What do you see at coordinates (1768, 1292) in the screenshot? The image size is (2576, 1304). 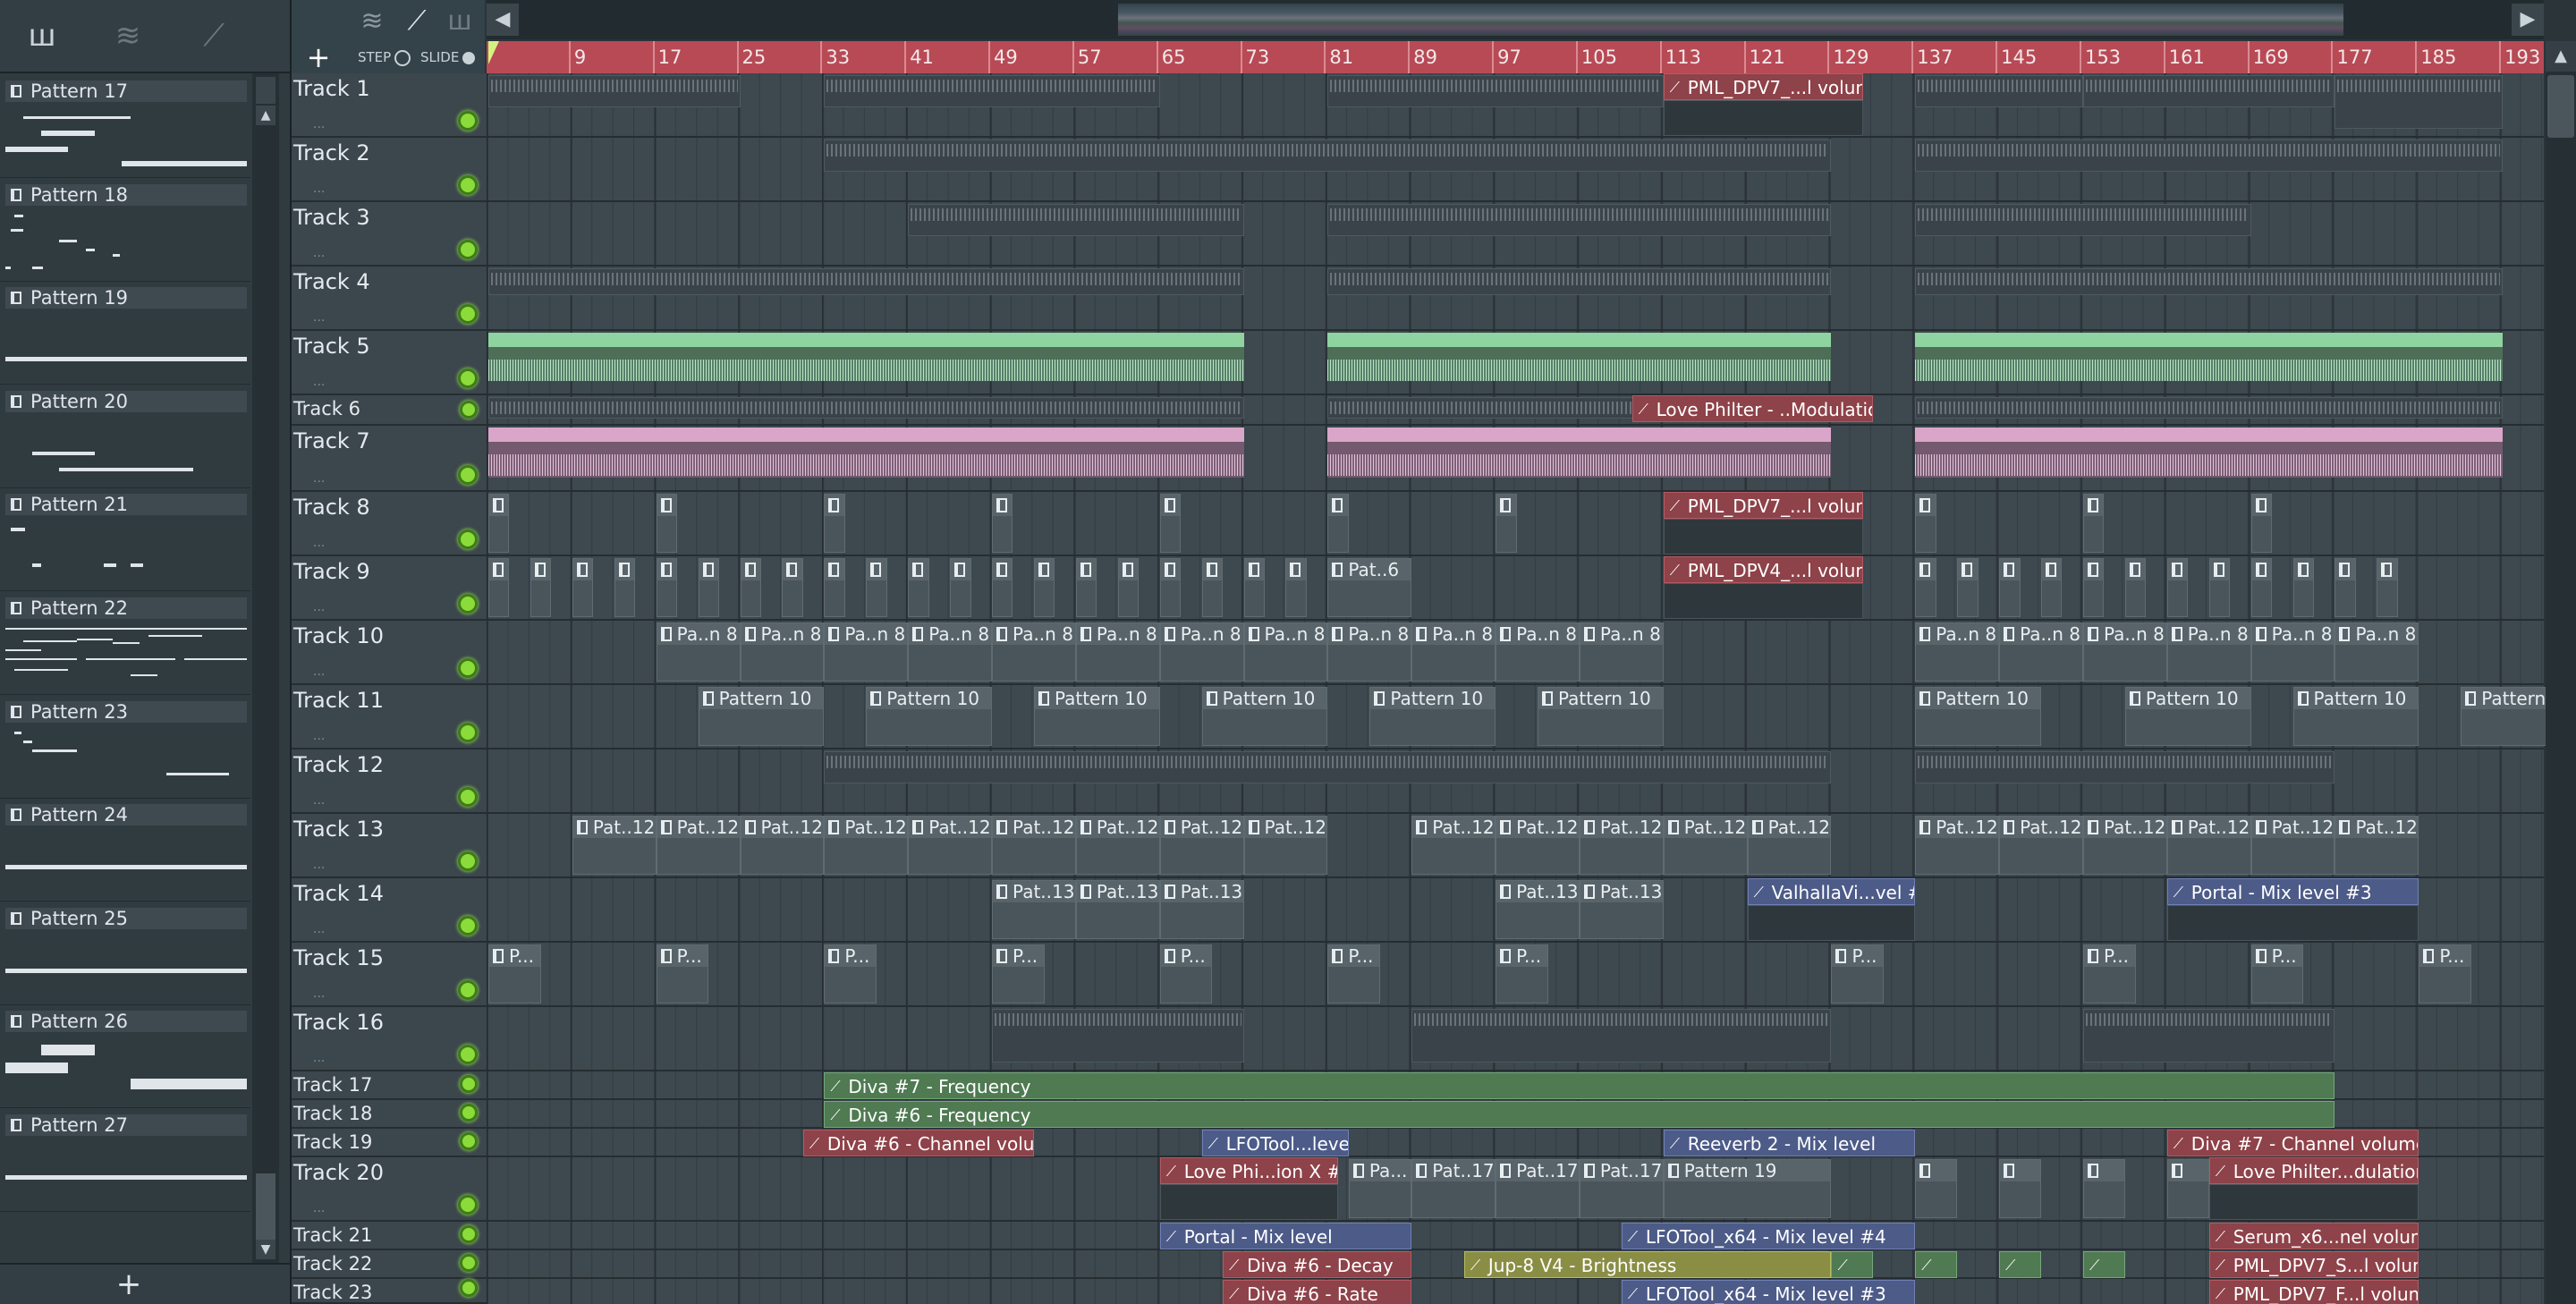 I see `automation-clip: ⟋ LFOTool_x64 - Mix level #3` at bounding box center [1768, 1292].